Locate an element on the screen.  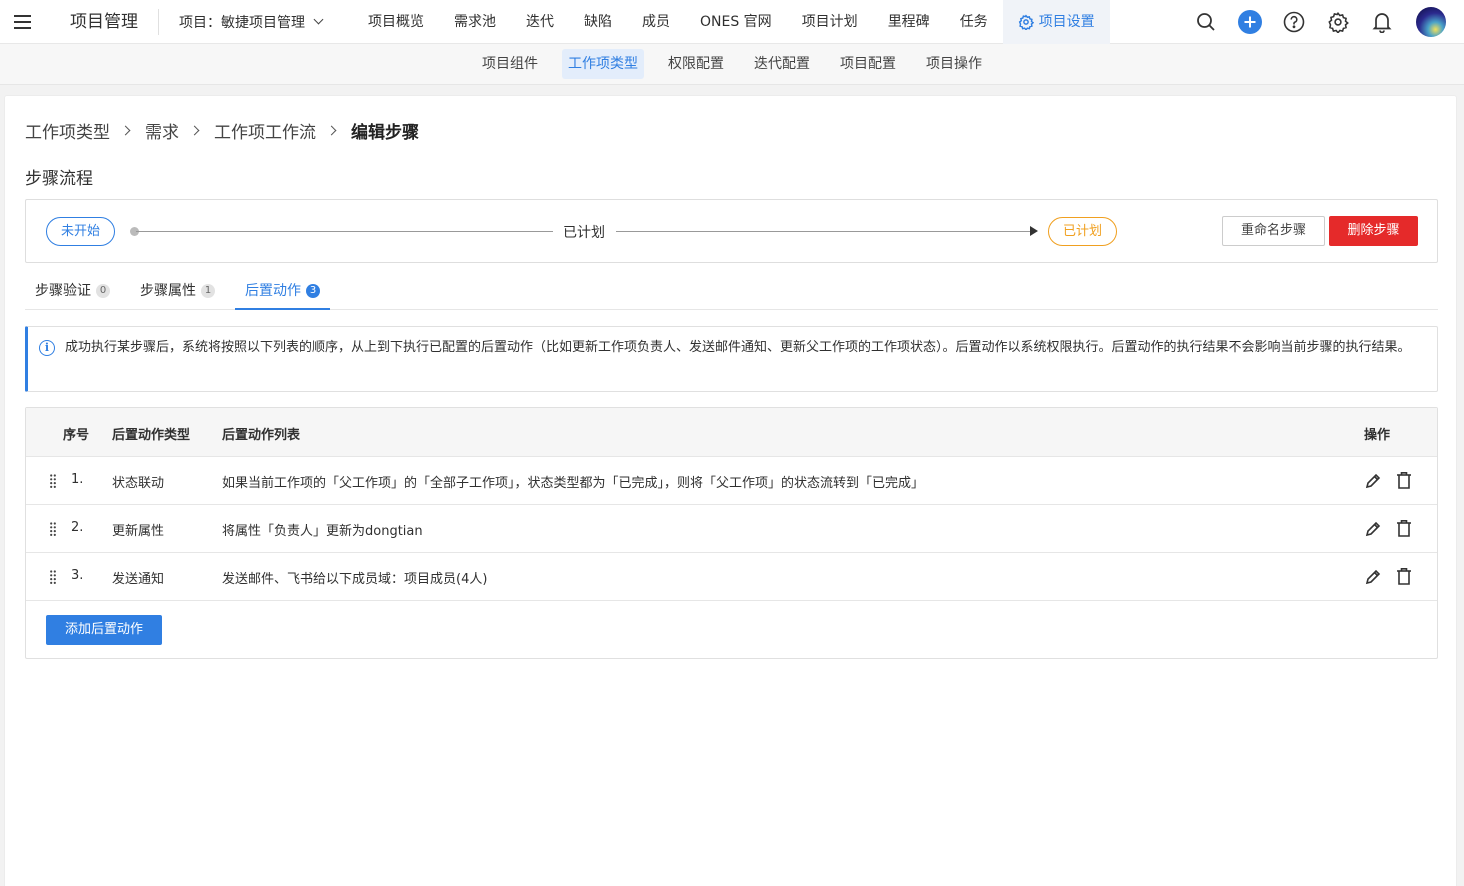
nav-item-milestones: 里程碑 is located at coordinates (909, 22).